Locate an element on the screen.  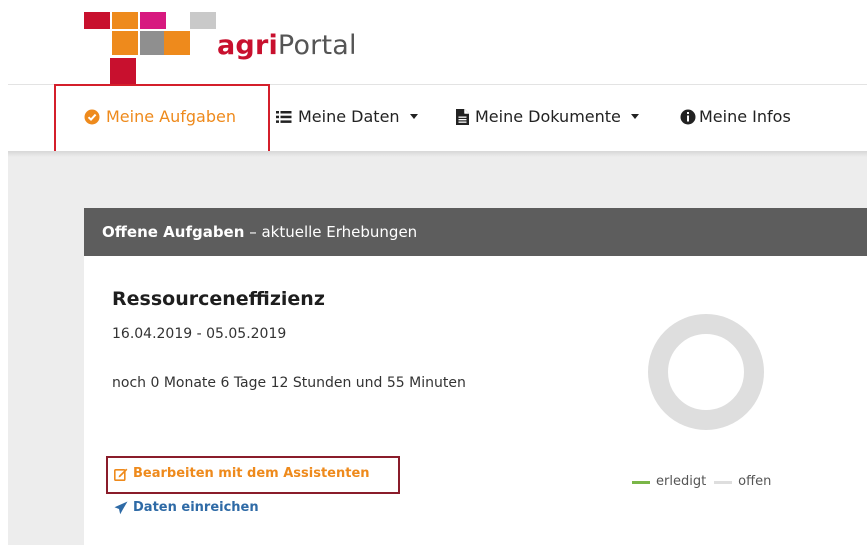
panel-header-subtitle: – aktuelle Erhebungen is located at coordinates (331, 232).